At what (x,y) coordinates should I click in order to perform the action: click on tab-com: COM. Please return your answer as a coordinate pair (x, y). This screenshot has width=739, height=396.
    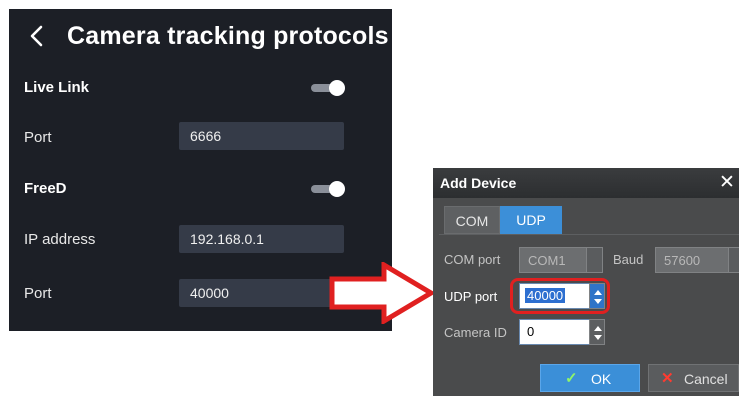
    Looking at the image, I should click on (472, 220).